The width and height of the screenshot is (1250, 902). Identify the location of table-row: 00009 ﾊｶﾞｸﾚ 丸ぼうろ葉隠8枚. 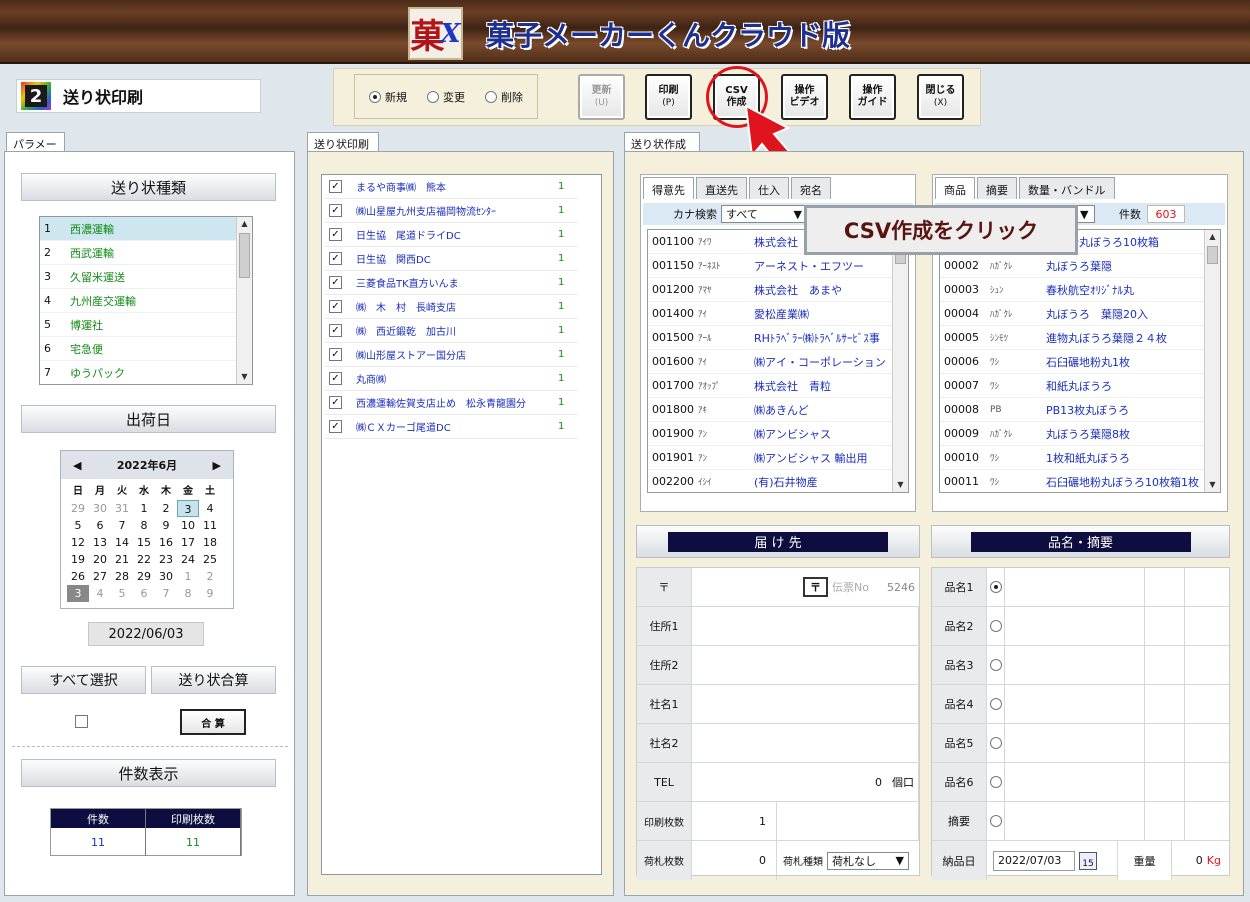
(1080, 434).